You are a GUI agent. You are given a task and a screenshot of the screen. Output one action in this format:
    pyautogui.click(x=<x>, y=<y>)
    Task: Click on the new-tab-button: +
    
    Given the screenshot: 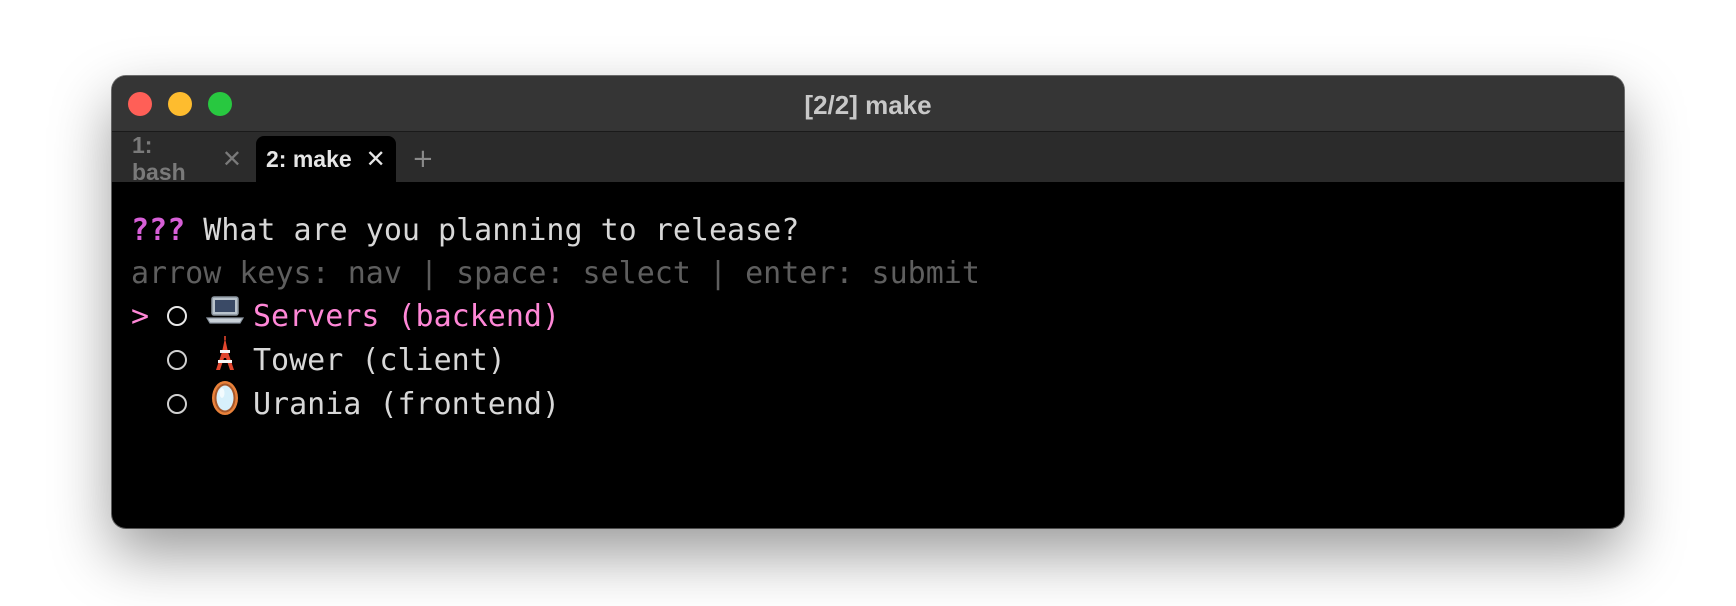 What is the action you would take?
    pyautogui.click(x=423, y=159)
    